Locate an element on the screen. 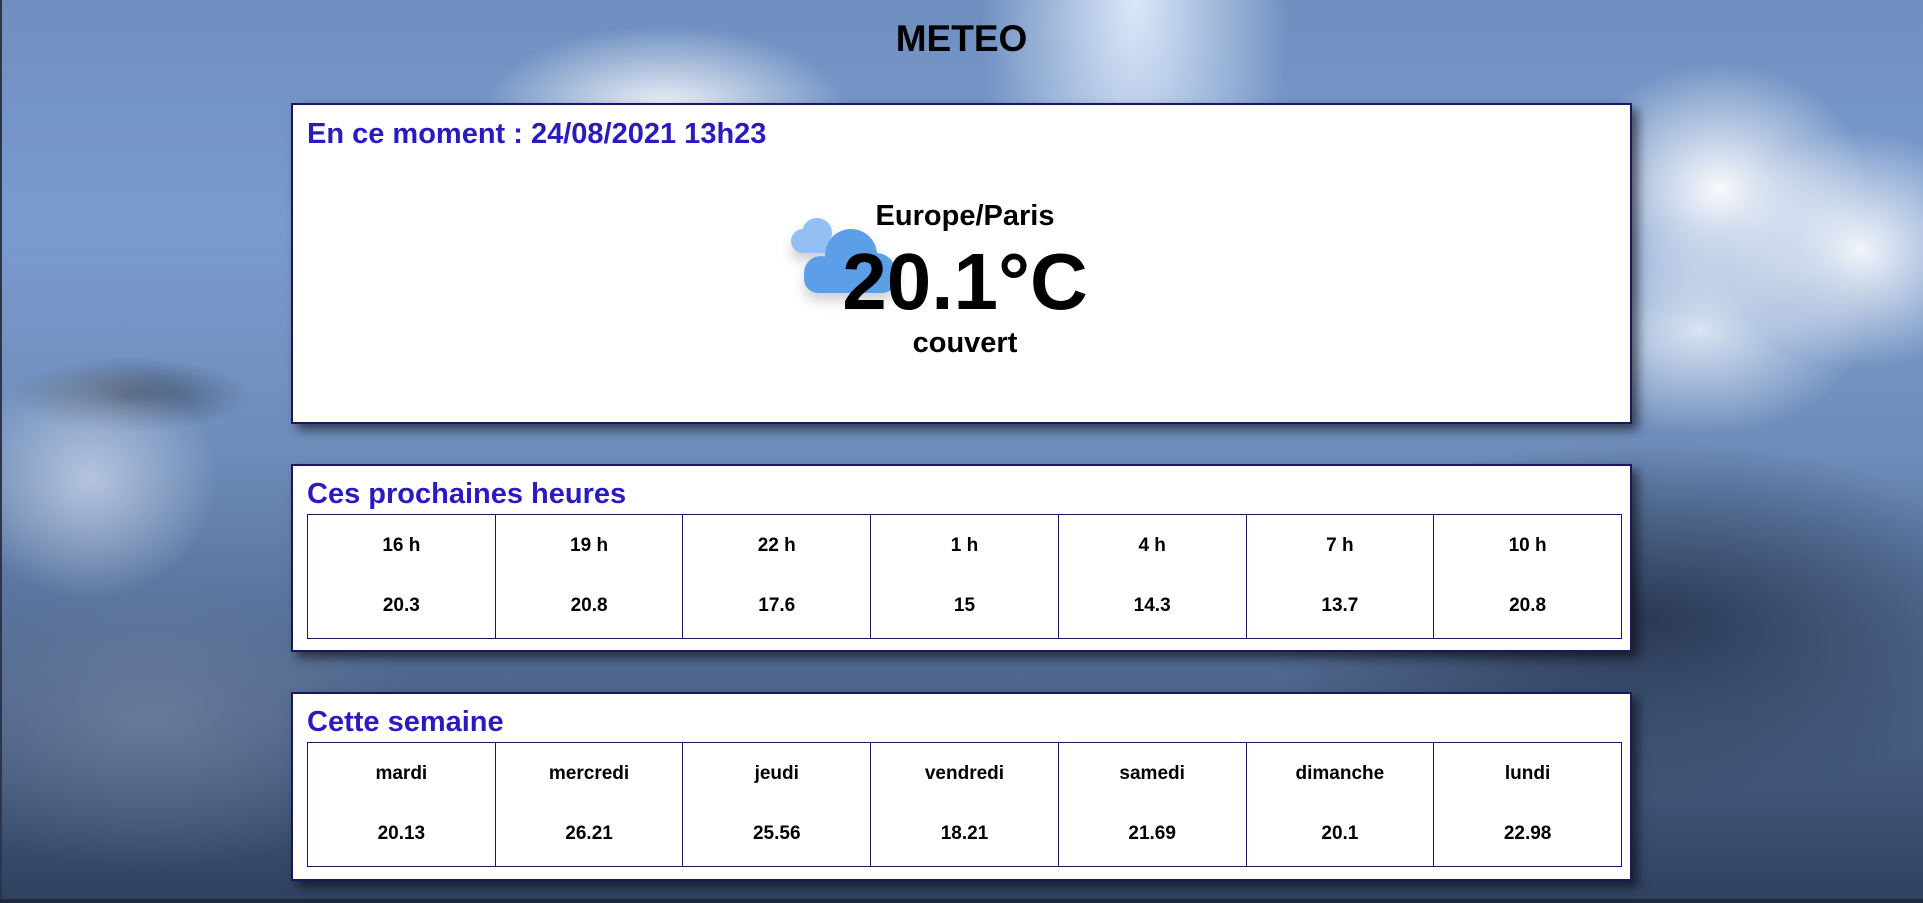 Image resolution: width=1923 pixels, height=903 pixels. forecast-cell: samedi 21.69 is located at coordinates (1152, 804).